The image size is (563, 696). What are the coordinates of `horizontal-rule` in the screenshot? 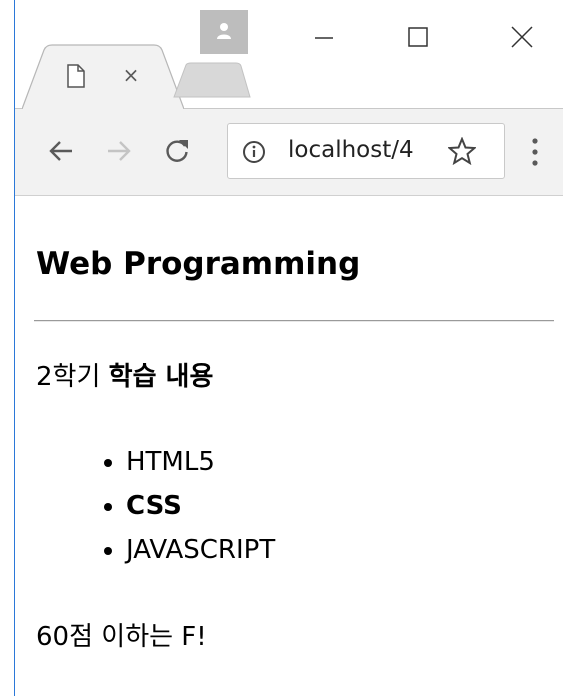 It's located at (294, 321).